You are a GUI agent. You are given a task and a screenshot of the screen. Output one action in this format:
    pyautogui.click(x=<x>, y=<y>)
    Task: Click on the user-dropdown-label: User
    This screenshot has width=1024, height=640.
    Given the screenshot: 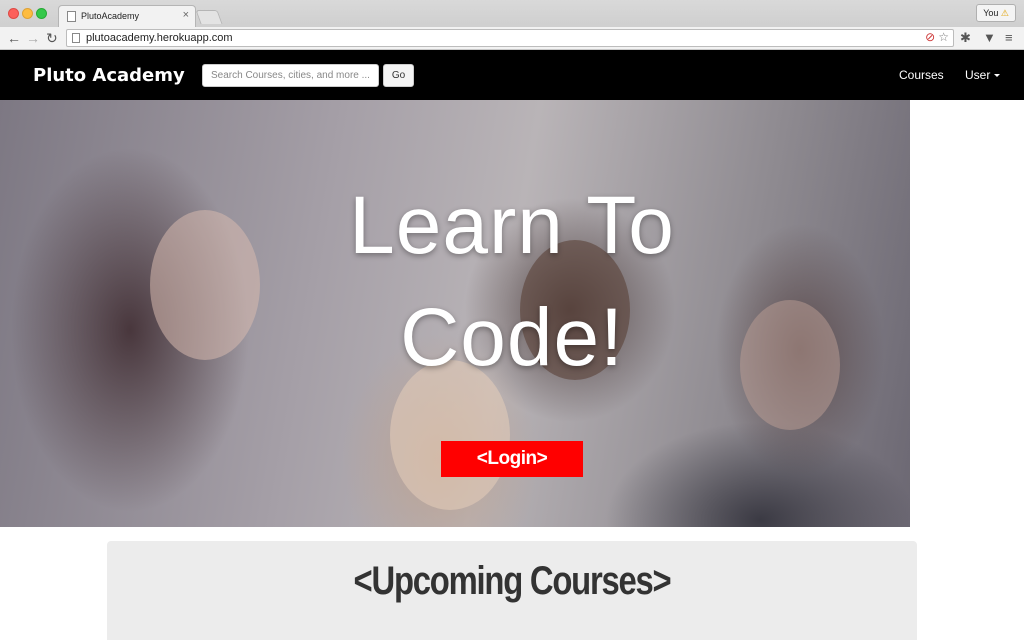 What is the action you would take?
    pyautogui.click(x=978, y=75)
    